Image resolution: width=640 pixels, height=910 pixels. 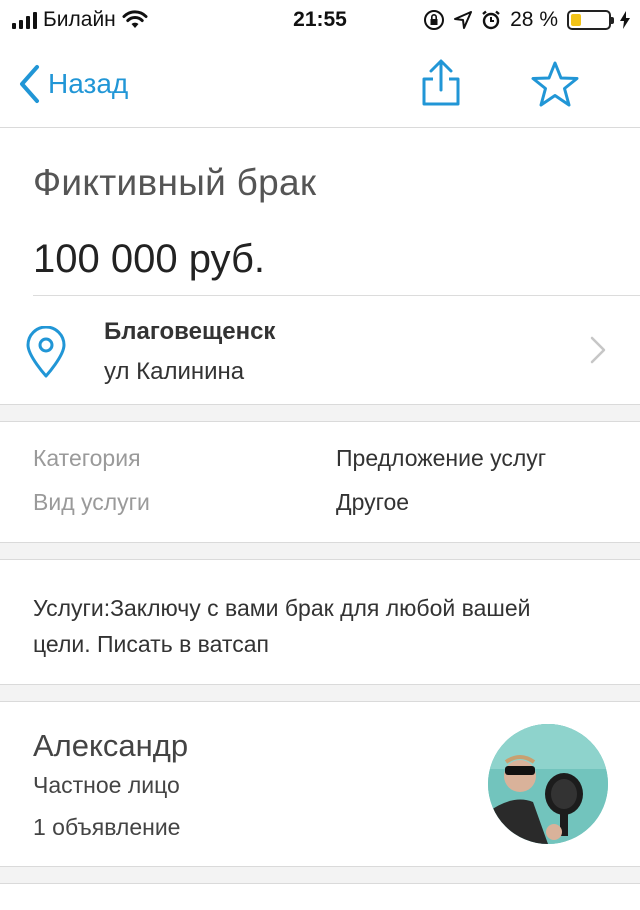 I want to click on share-button, so click(x=441, y=85).